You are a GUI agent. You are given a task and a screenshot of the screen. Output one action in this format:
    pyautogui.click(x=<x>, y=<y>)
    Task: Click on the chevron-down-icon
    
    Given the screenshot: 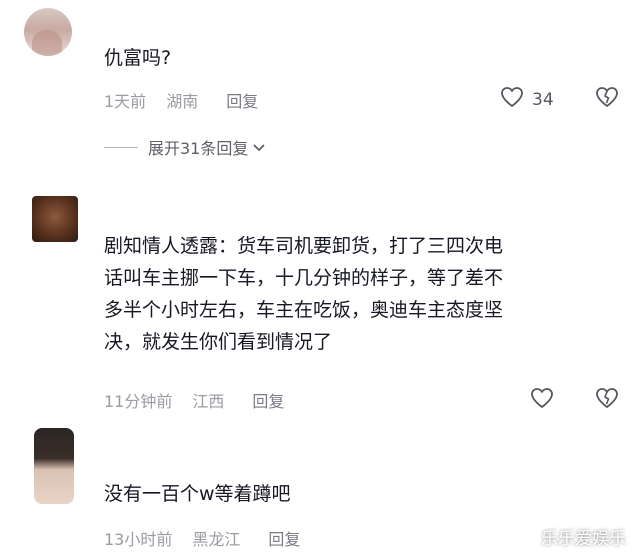 What is the action you would take?
    pyautogui.click(x=259, y=147)
    